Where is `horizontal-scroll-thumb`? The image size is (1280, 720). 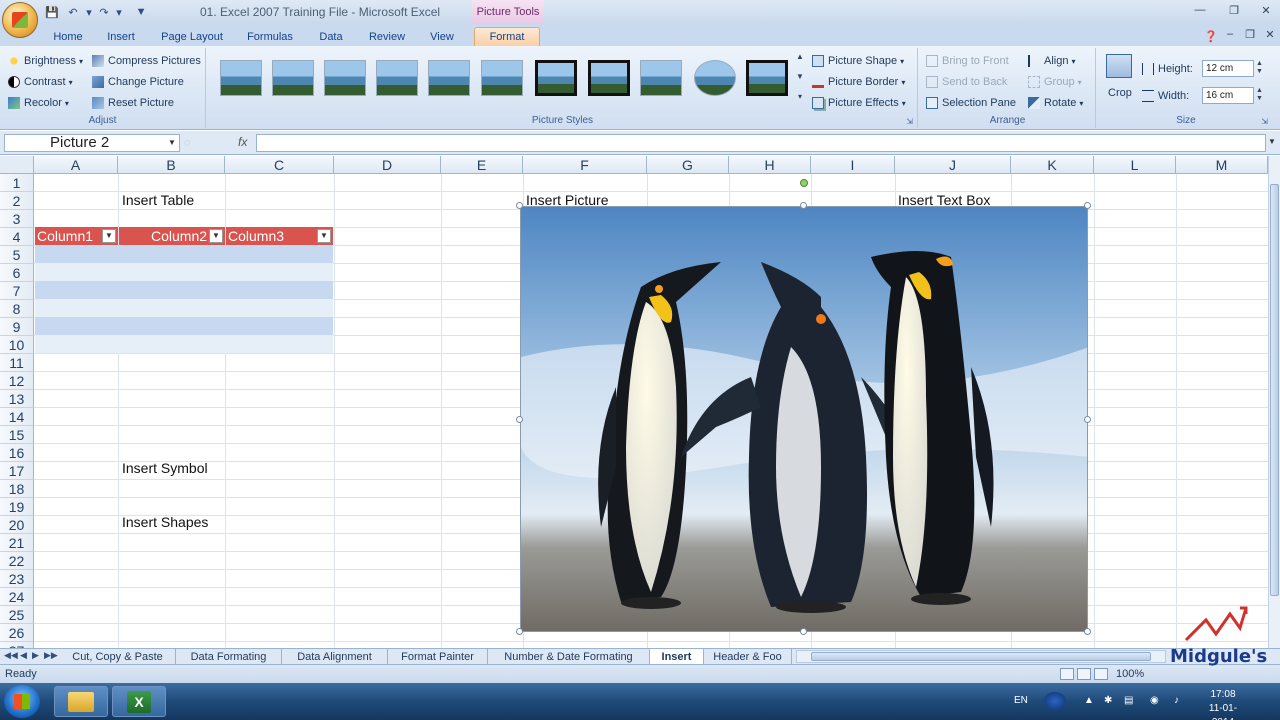
horizontal-scroll-thumb is located at coordinates (981, 656).